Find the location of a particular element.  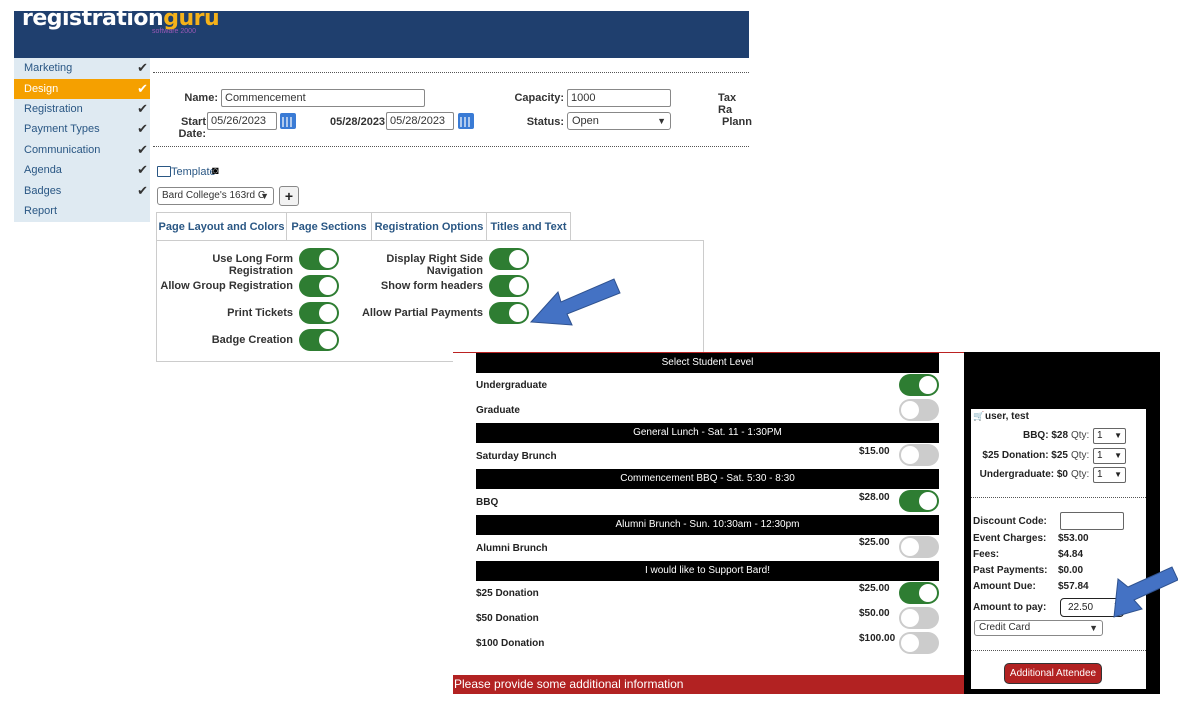

arrow-pointer-icon is located at coordinates (1145, 592).